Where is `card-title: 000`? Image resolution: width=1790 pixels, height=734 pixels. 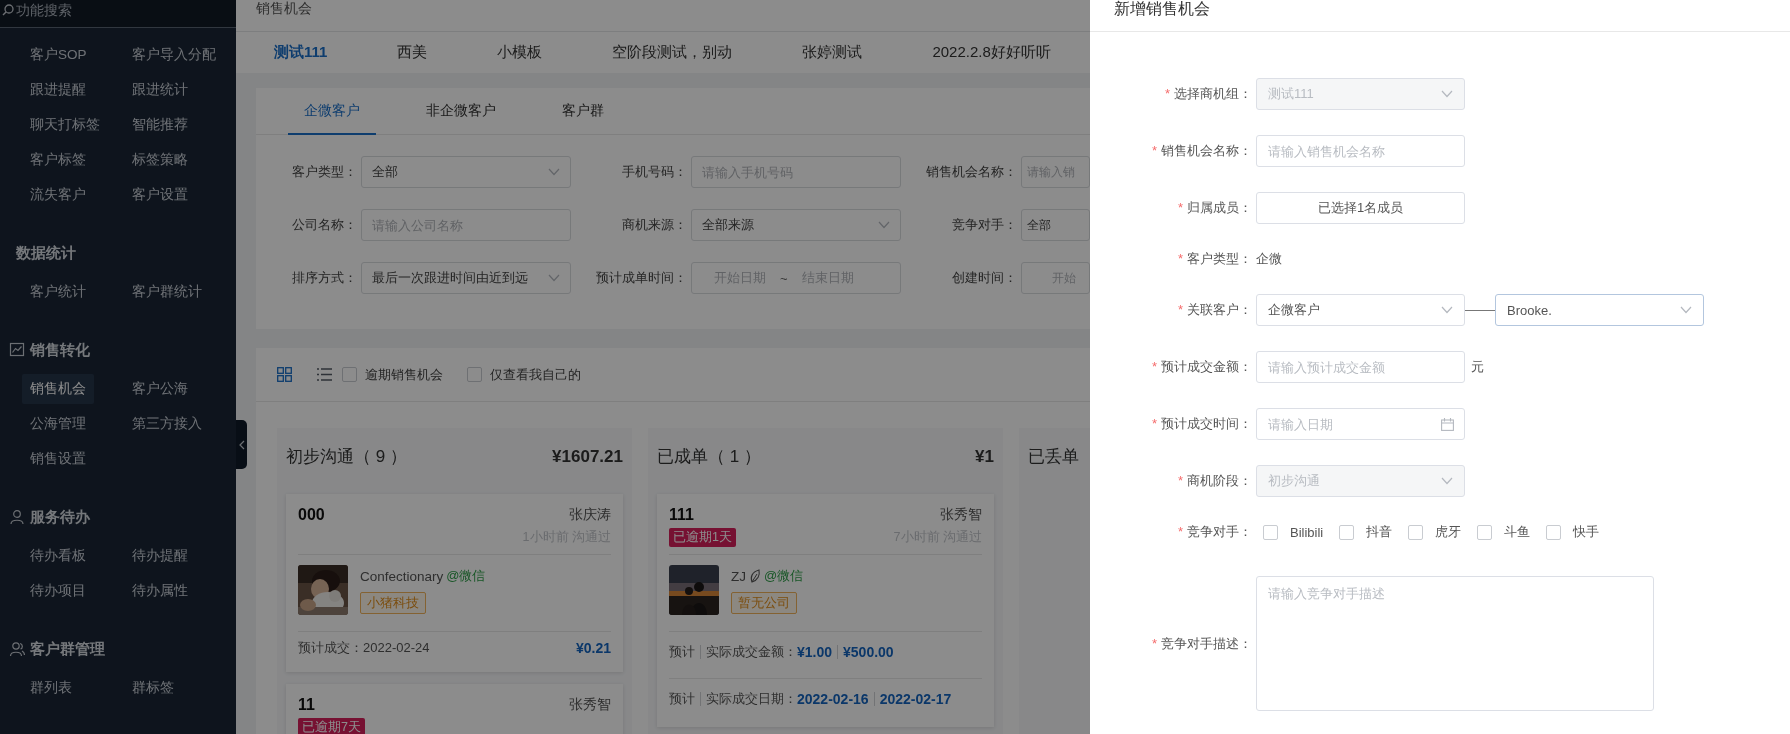 card-title: 000 is located at coordinates (311, 515).